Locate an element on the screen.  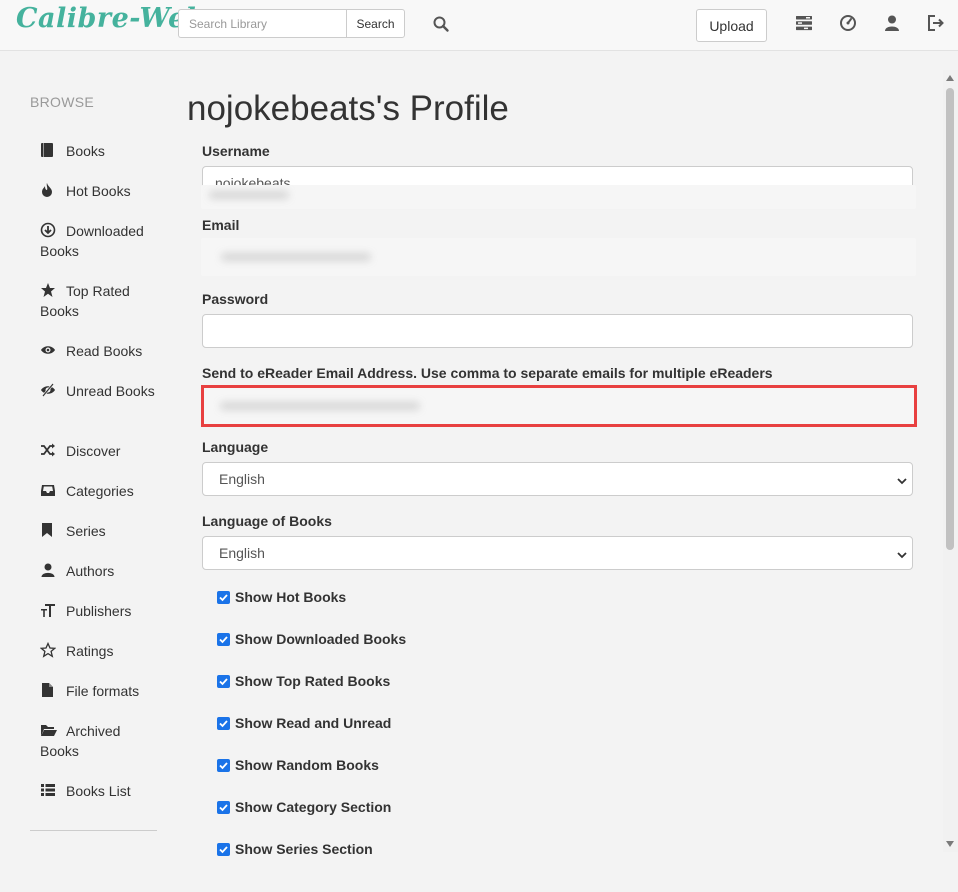
scroll-up-icon is located at coordinates (950, 78).